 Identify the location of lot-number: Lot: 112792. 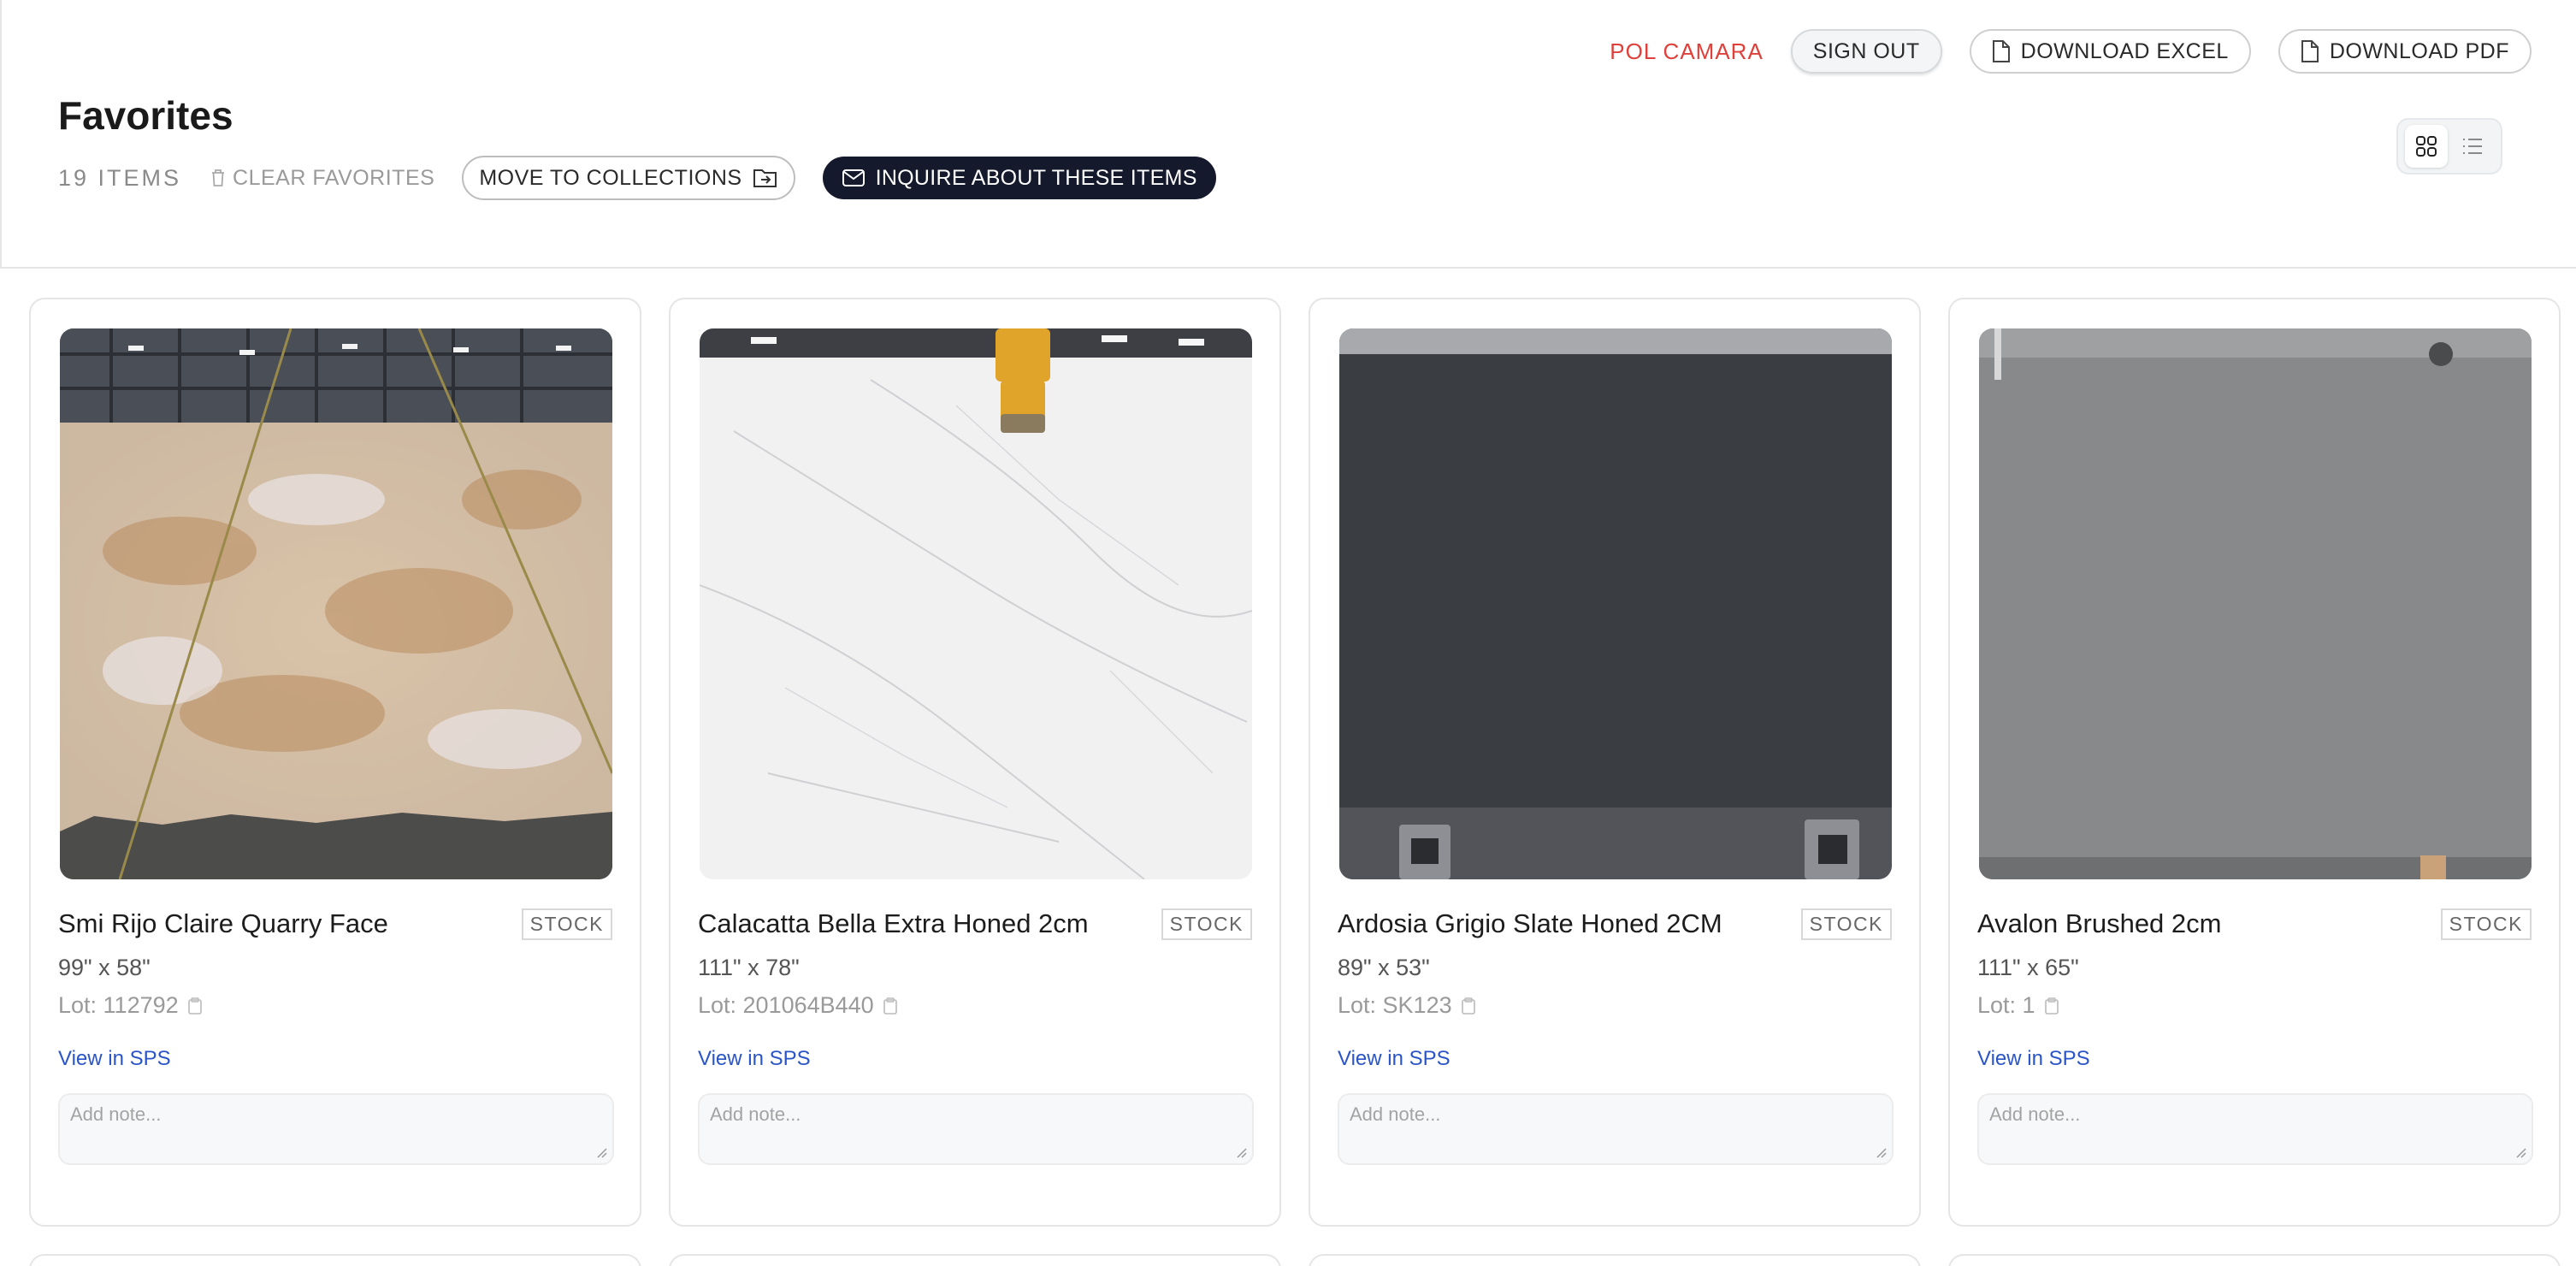
(130, 1005).